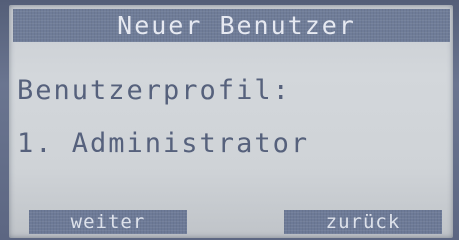 This screenshot has height=240, width=459. Describe the element at coordinates (236, 25) in the screenshot. I see `screen-title: Neuer Benutzer` at that location.